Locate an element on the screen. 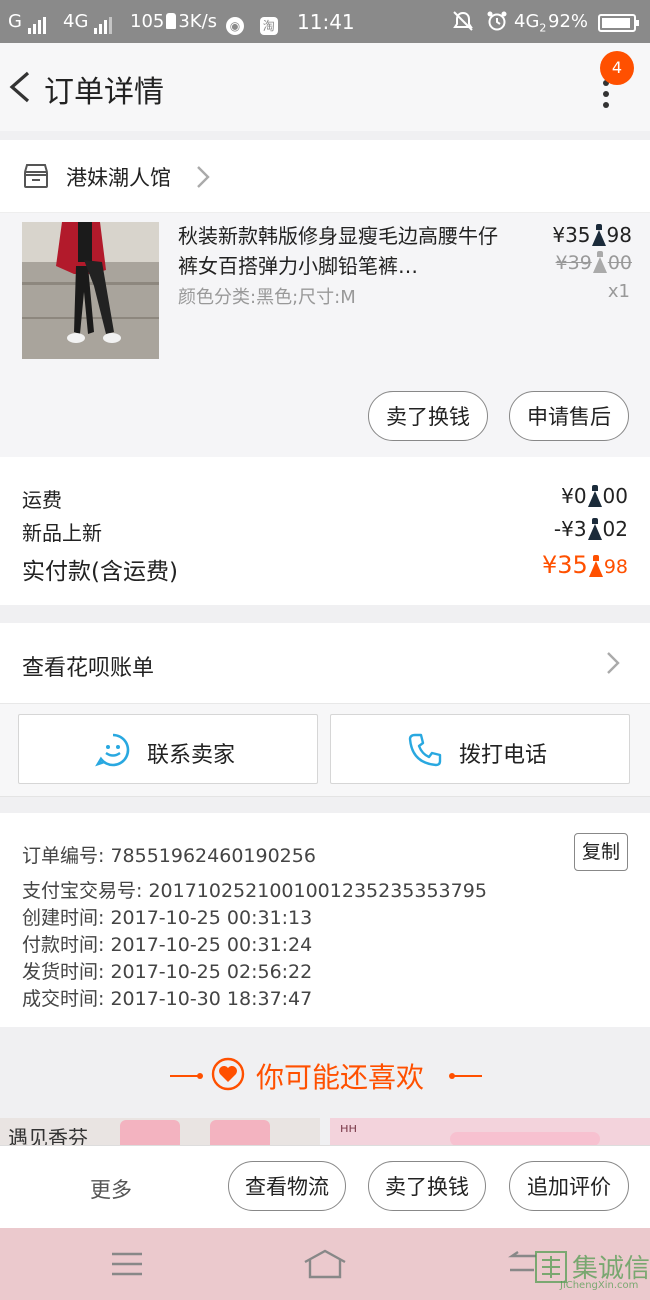  alarm-icon is located at coordinates (497, 21).